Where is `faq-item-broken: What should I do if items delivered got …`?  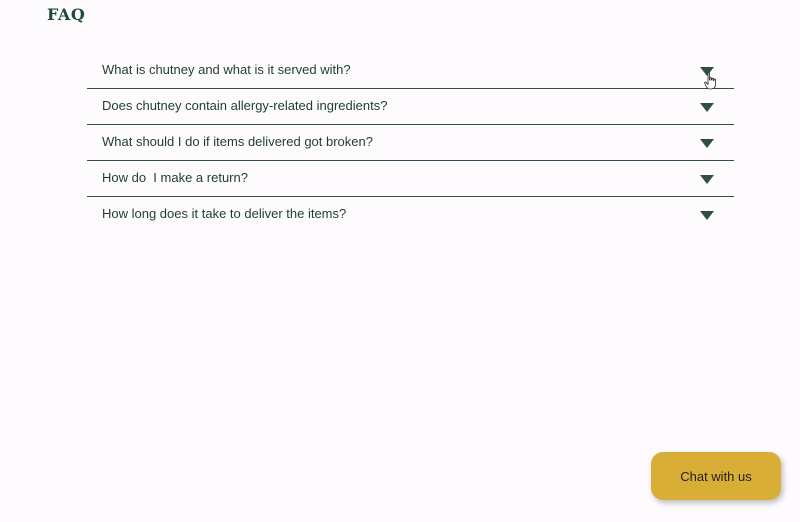 faq-item-broken: What should I do if items delivered got … is located at coordinates (410, 143).